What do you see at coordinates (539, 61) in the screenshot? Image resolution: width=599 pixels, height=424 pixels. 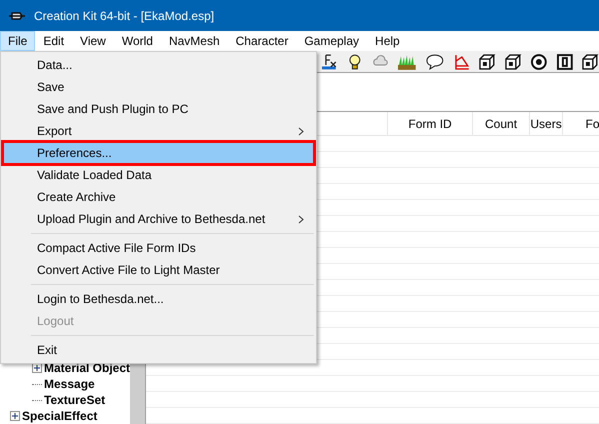 I see `circle-icon` at bounding box center [539, 61].